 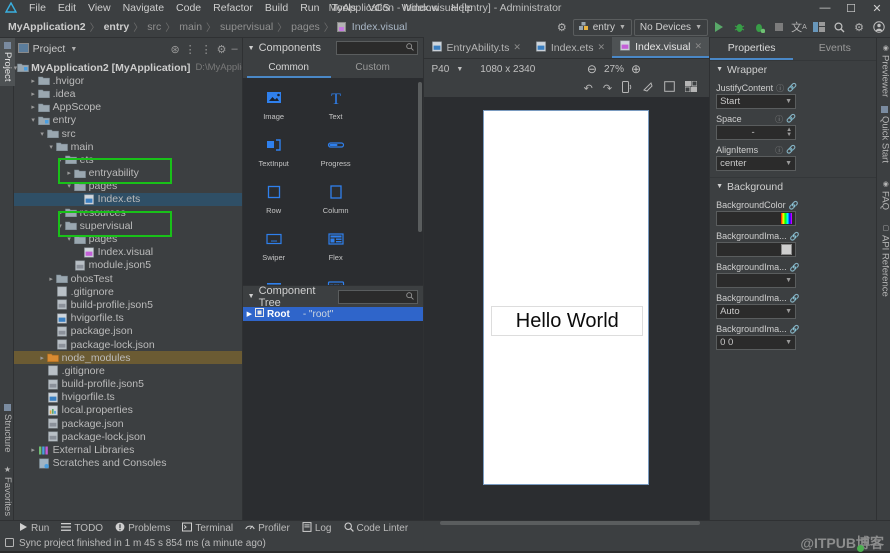 What do you see at coordinates (851, 8) in the screenshot?
I see `maximize-button: ☐` at bounding box center [851, 8].